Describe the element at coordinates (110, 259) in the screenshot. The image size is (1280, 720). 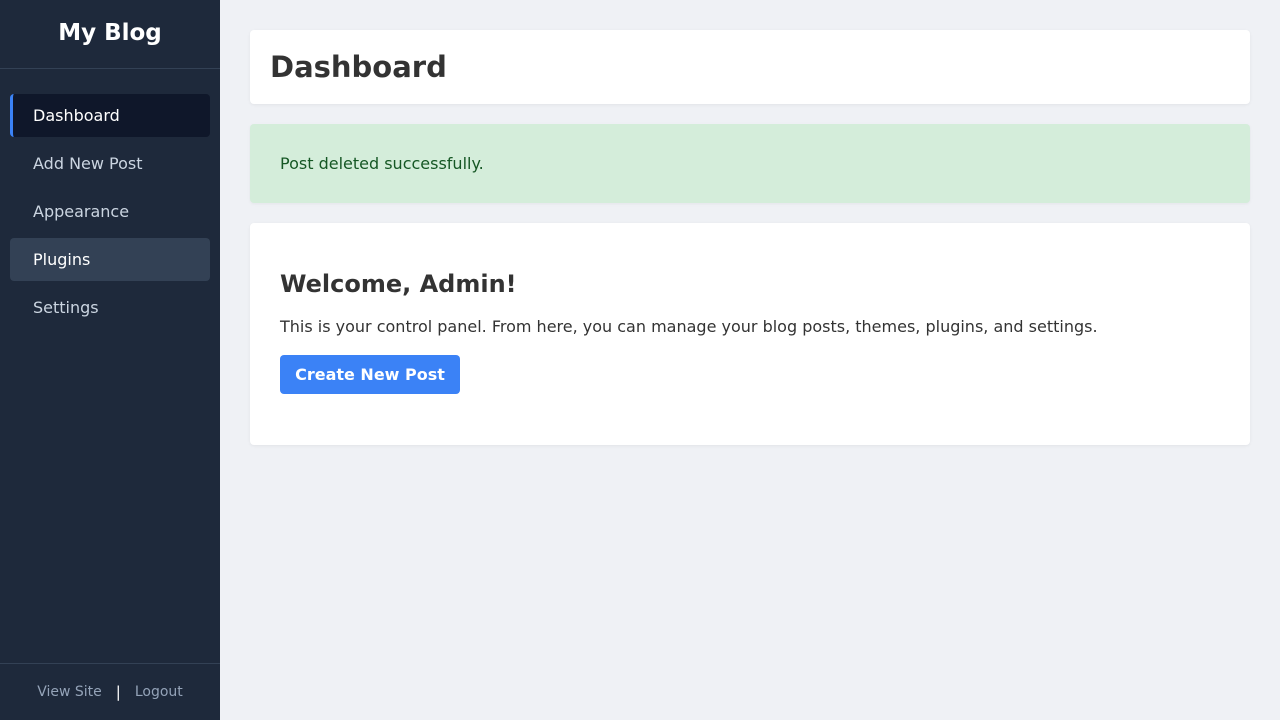
I see `sidebar-item-plugins: Plugins` at that location.